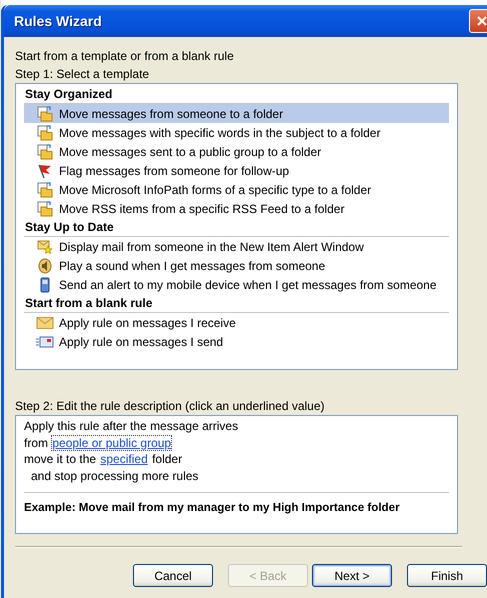  Describe the element at coordinates (125, 56) in the screenshot. I see `intro-text: Start from a template or from a blank rule` at that location.